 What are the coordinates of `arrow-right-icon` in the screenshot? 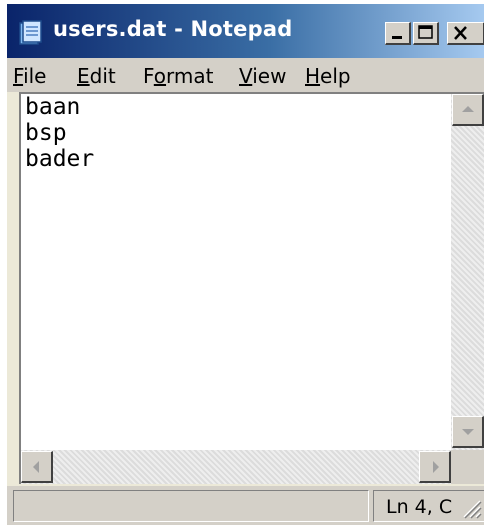 It's located at (436, 467).